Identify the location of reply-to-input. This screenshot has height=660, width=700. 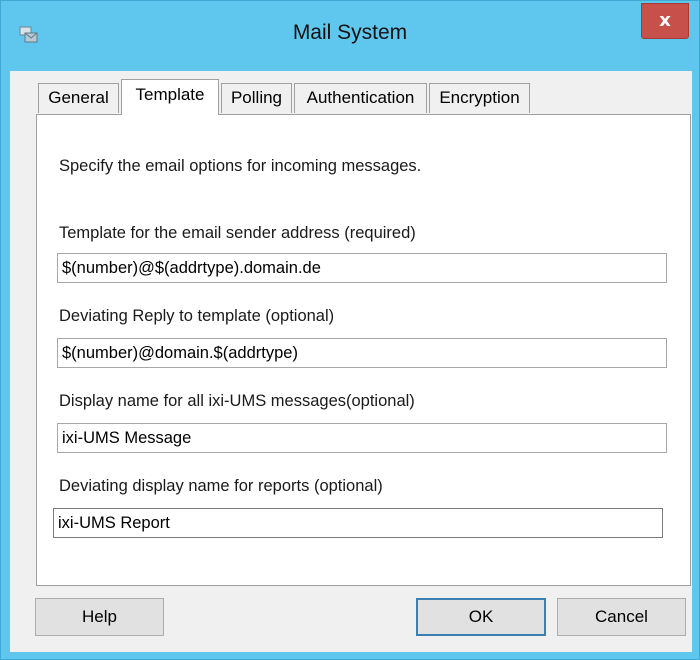
(362, 353).